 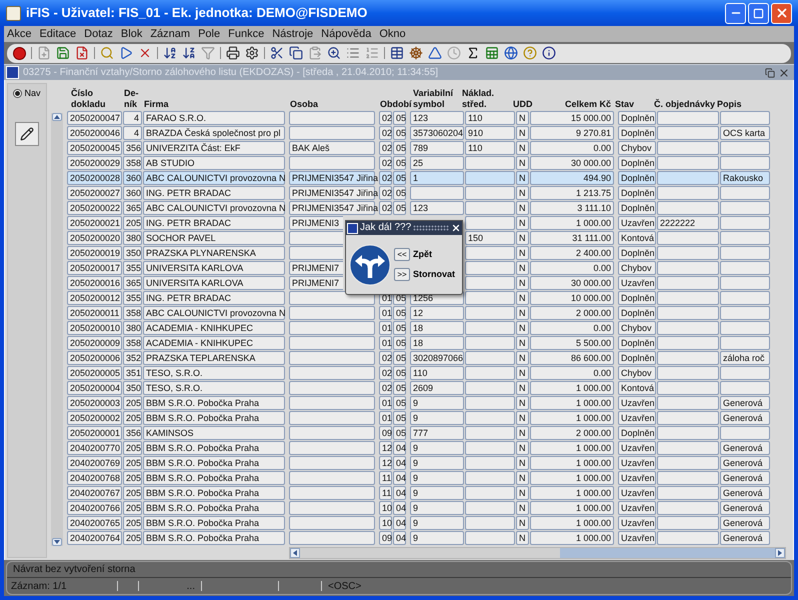 What do you see at coordinates (214, 358) in the screenshot?
I see `company-field: PRAZSKA TEPLARENSKA` at bounding box center [214, 358].